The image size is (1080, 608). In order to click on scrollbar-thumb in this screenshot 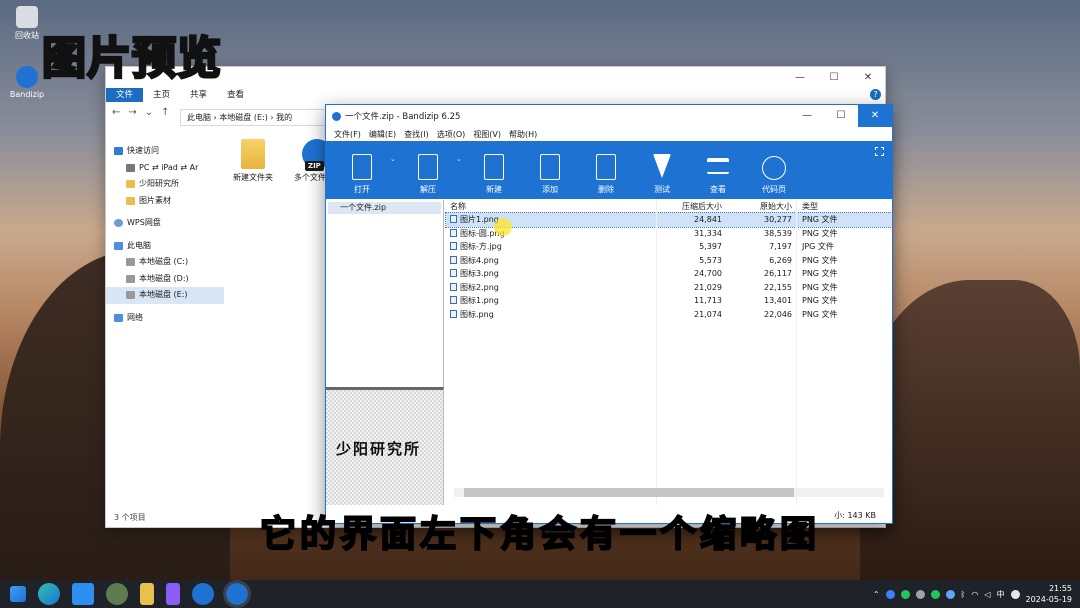, I will do `click(629, 492)`.